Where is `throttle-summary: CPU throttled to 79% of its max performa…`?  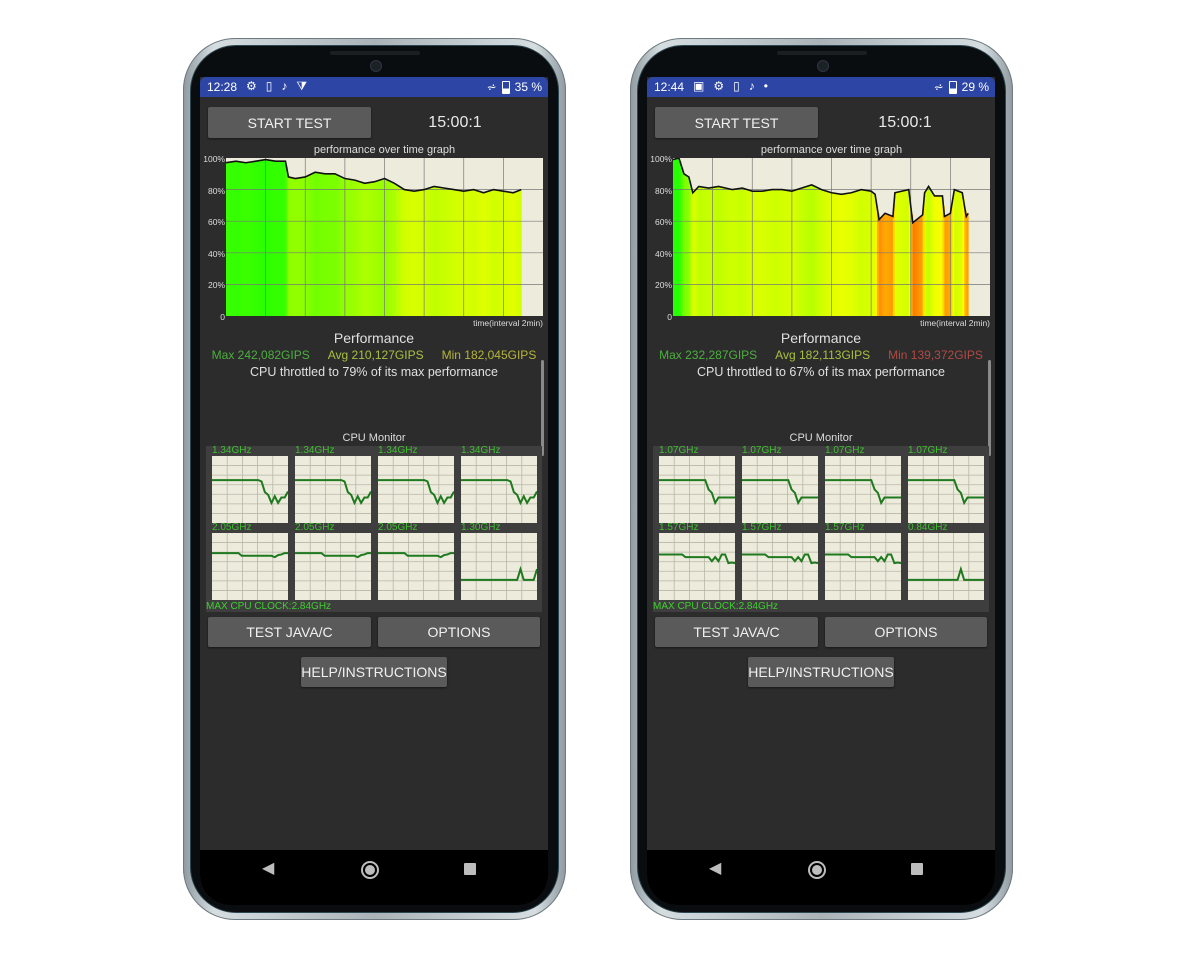 throttle-summary: CPU throttled to 79% of its max performa… is located at coordinates (374, 372).